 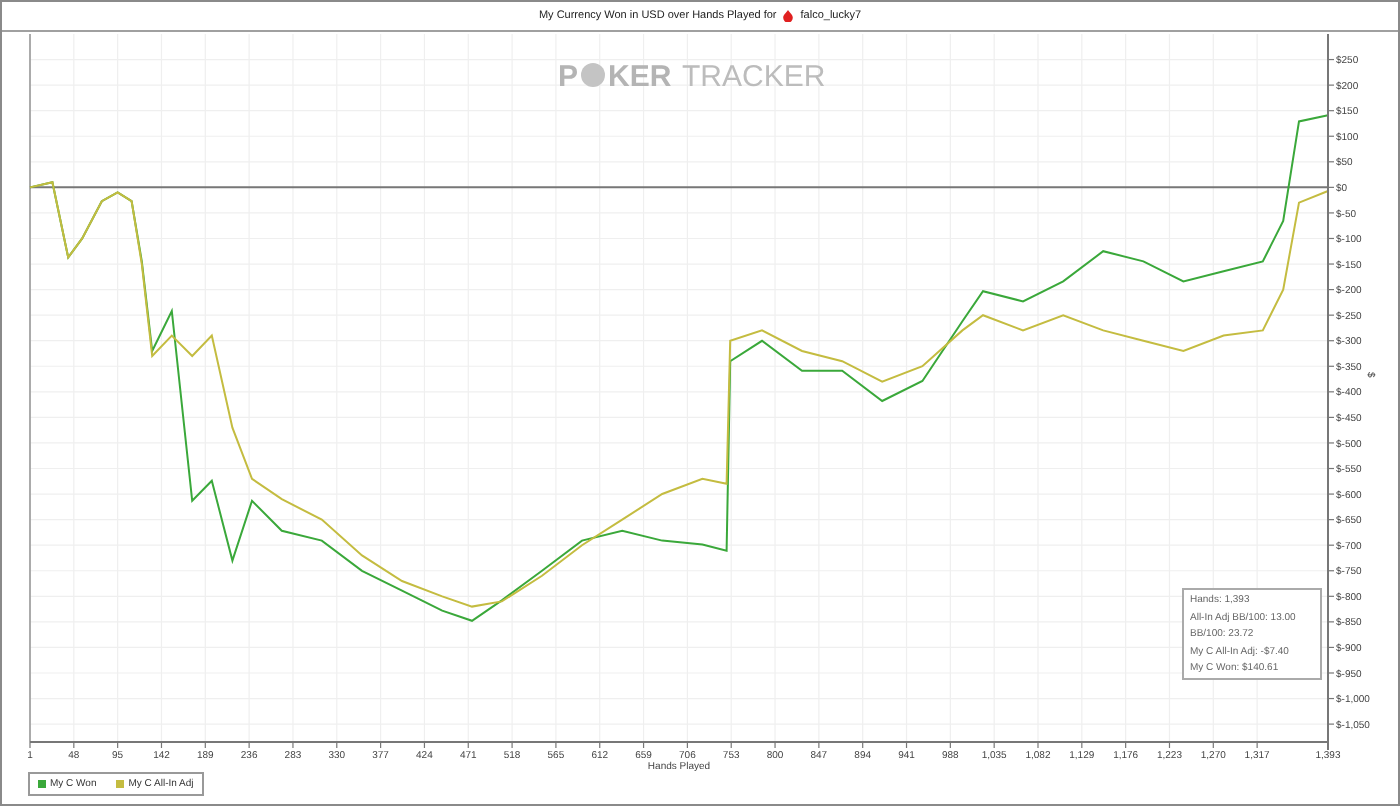 What do you see at coordinates (754, 77) in the screenshot?
I see `watermark: TRACKER` at bounding box center [754, 77].